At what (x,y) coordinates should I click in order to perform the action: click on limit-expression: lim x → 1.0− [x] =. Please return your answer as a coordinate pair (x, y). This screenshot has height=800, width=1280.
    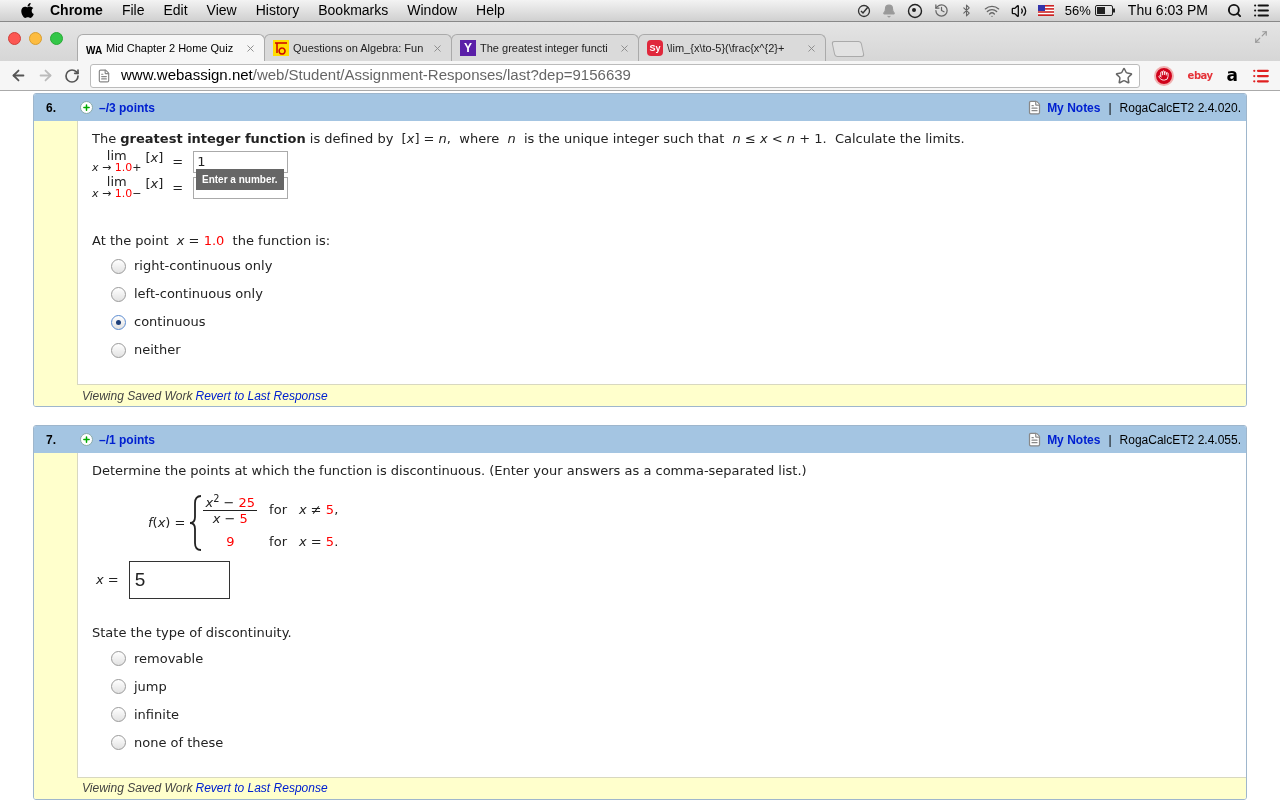
    Looking at the image, I should click on (138, 187).